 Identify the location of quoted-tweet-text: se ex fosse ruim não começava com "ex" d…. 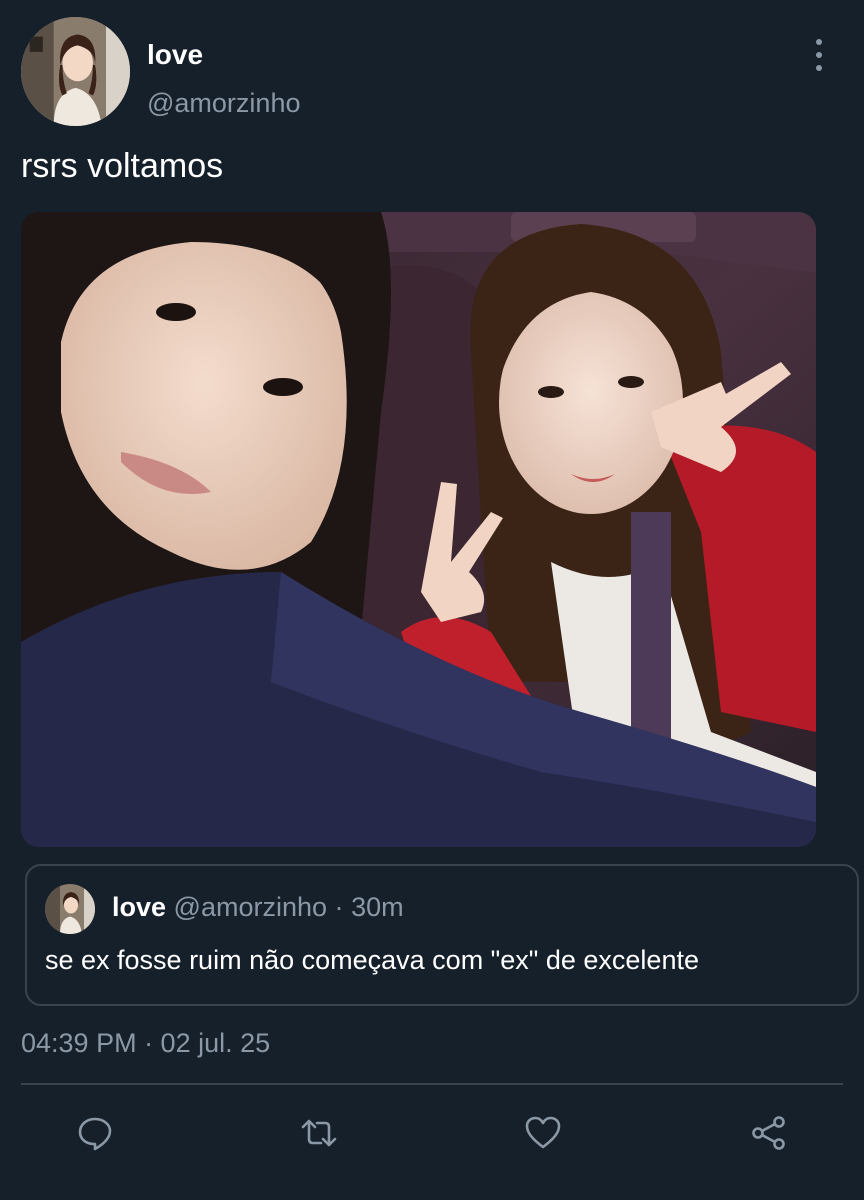
(372, 960).